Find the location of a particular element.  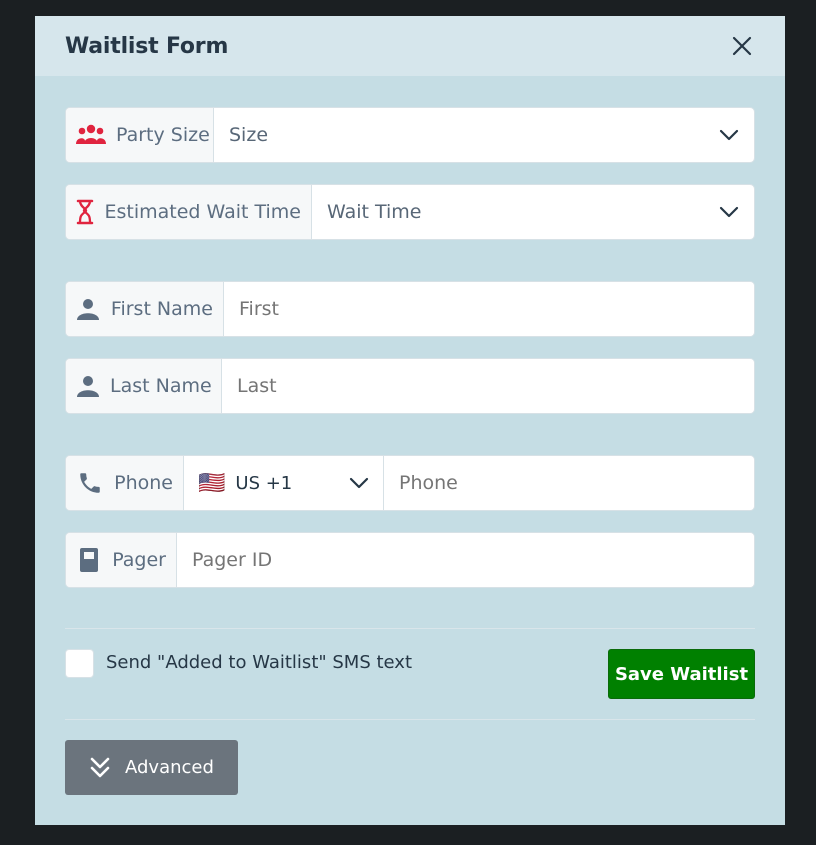

pager-field: Pager is located at coordinates (410, 560).